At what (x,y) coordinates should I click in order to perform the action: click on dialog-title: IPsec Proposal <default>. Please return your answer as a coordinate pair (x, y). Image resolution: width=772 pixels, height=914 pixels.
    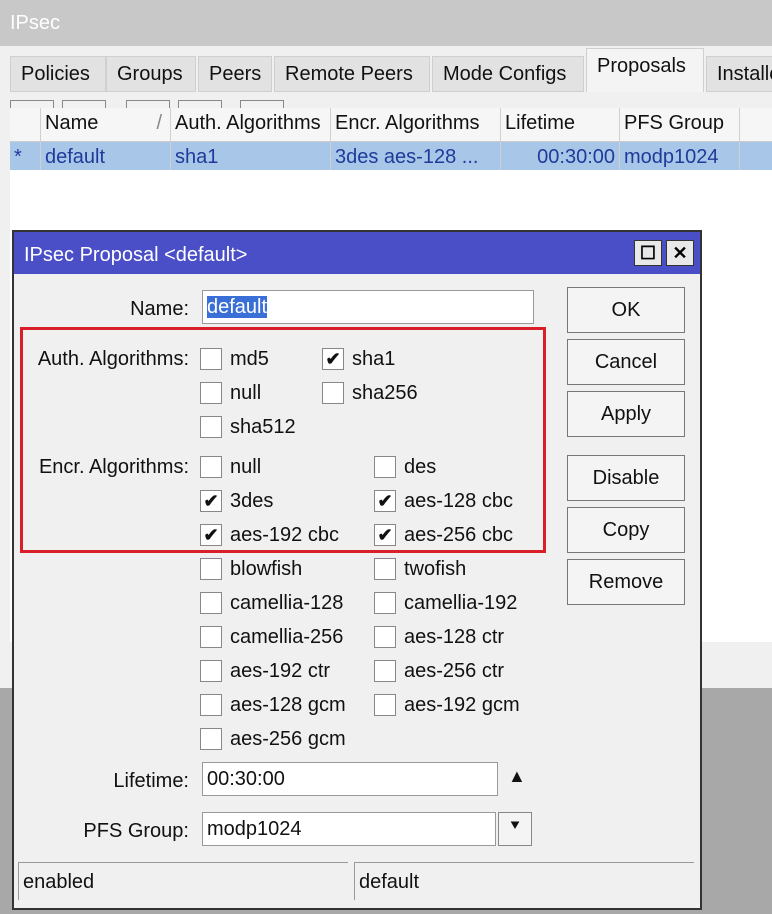
    Looking at the image, I should click on (357, 253).